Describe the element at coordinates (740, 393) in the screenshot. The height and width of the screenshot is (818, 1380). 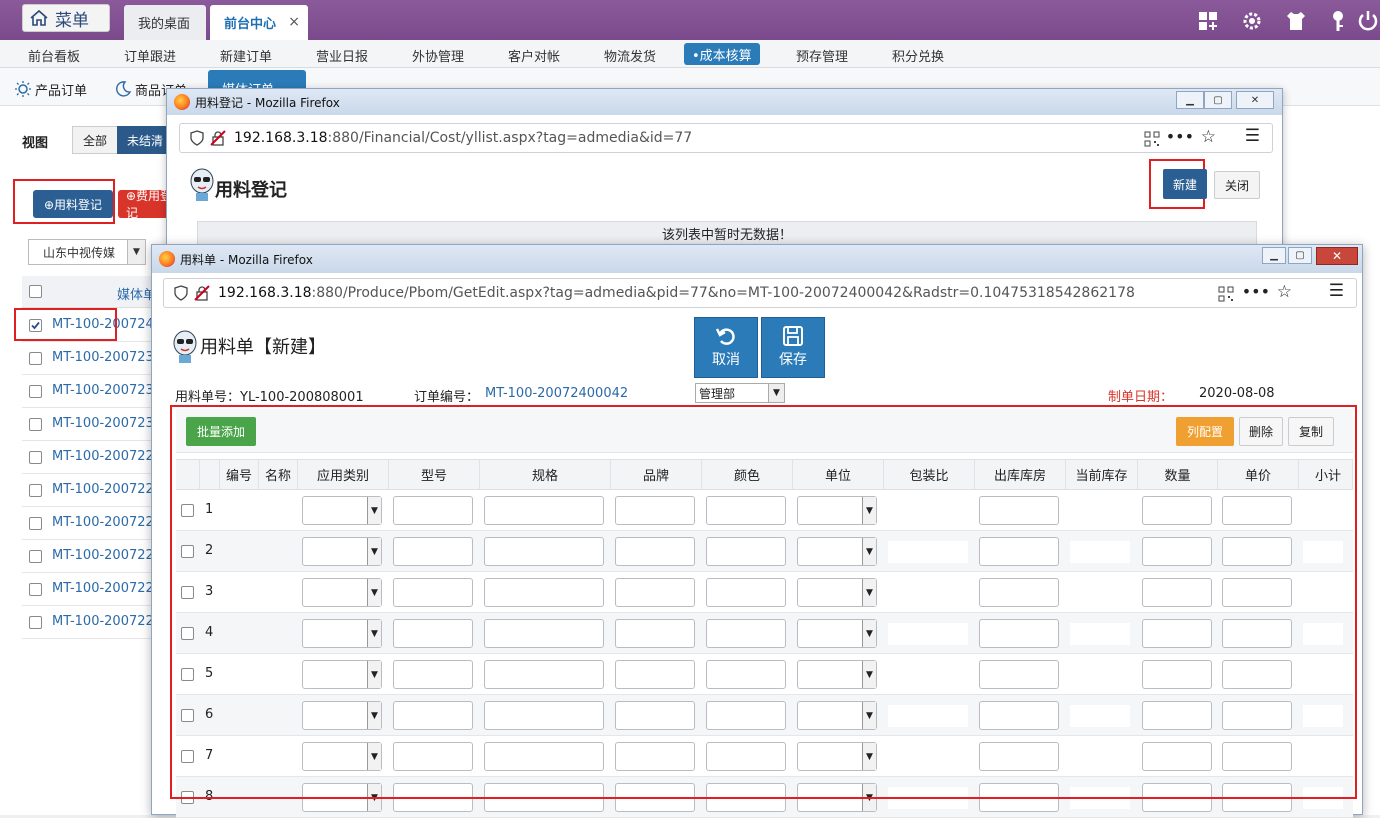
I see `department-select: 管理部 ▼` at that location.